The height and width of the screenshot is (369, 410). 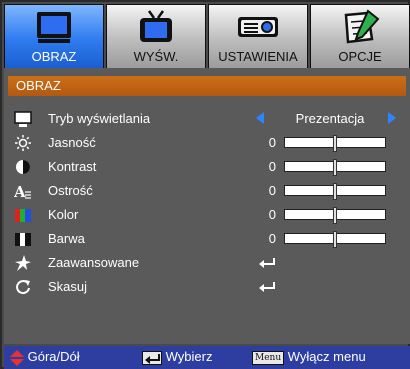 What do you see at coordinates (66, 238) in the screenshot?
I see `tint-label: Barwa` at bounding box center [66, 238].